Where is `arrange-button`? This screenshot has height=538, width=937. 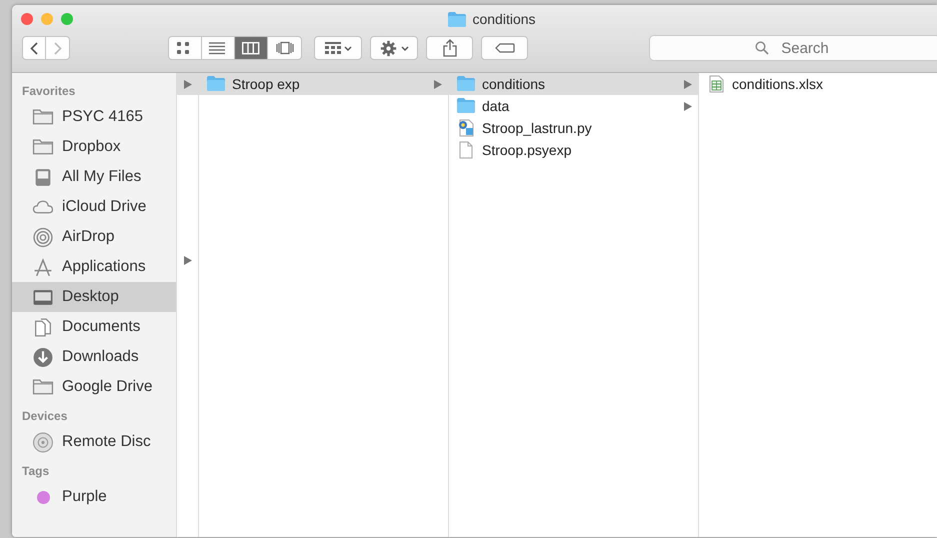 arrange-button is located at coordinates (338, 48).